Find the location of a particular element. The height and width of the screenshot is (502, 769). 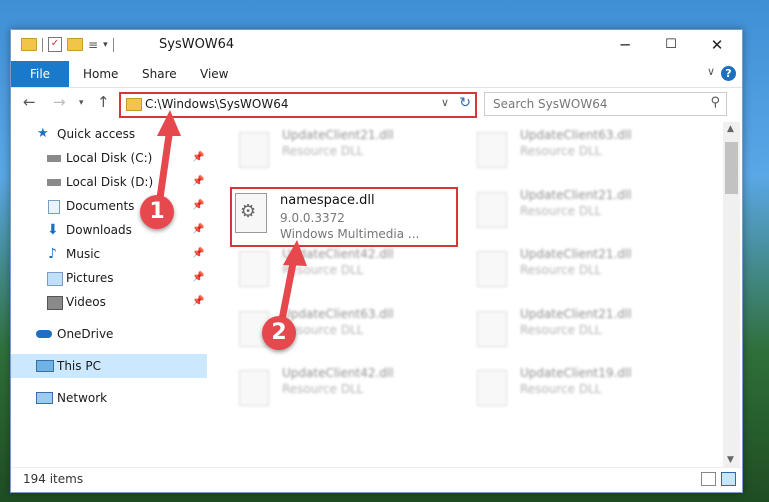

arrow-1-head is located at coordinates (169, 123).